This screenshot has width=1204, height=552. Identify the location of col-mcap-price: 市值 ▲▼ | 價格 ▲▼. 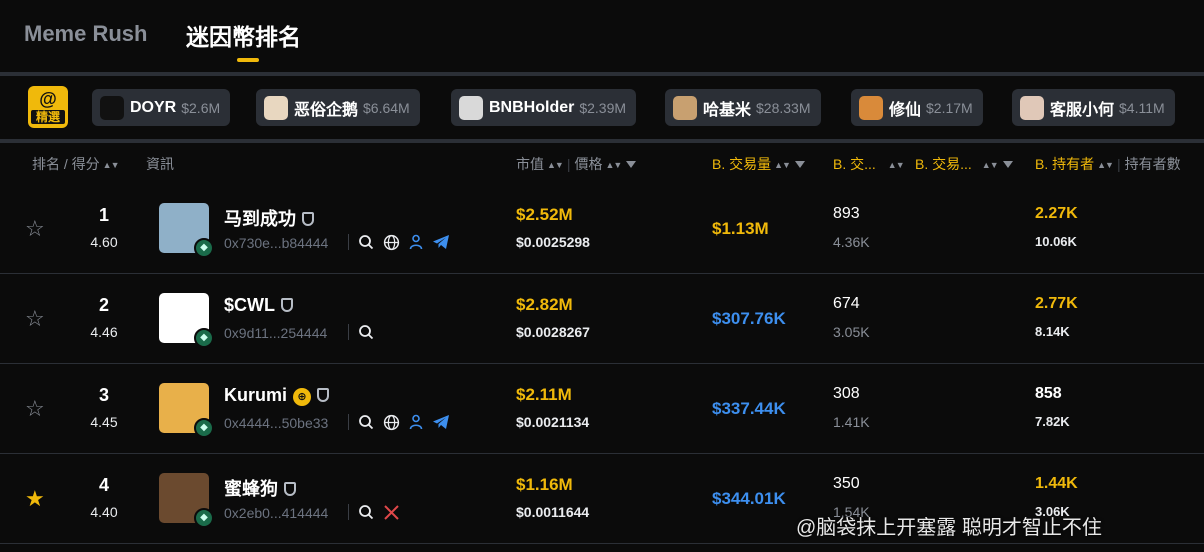
(576, 164).